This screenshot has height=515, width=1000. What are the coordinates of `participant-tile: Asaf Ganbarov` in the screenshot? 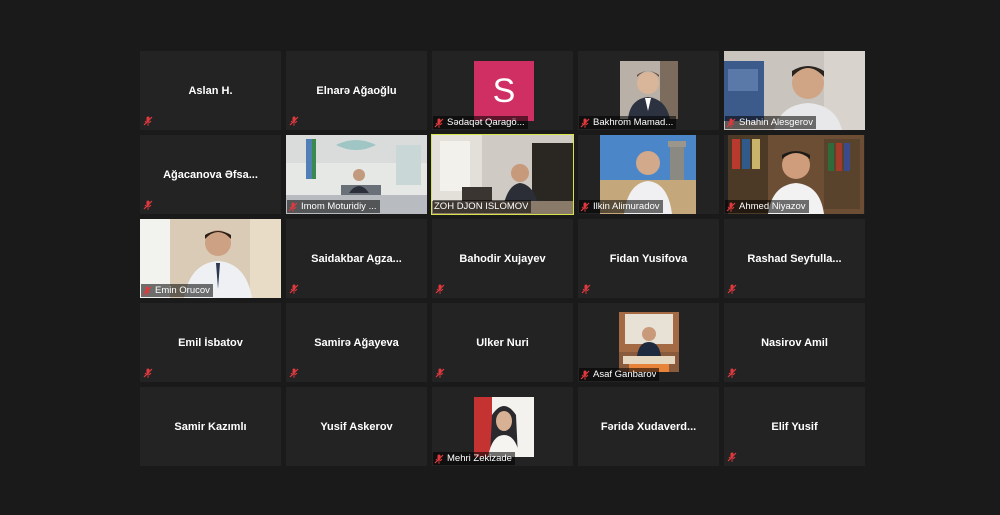 It's located at (648, 342).